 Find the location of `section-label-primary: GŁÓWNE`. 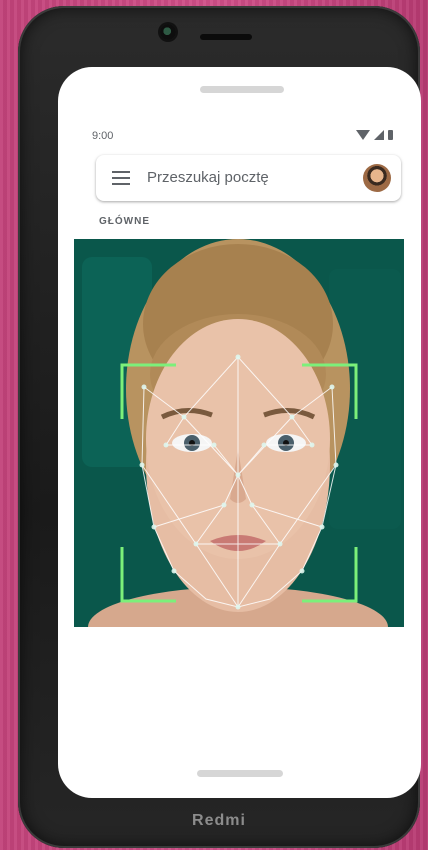

section-label-primary: GŁÓWNE is located at coordinates (124, 221).